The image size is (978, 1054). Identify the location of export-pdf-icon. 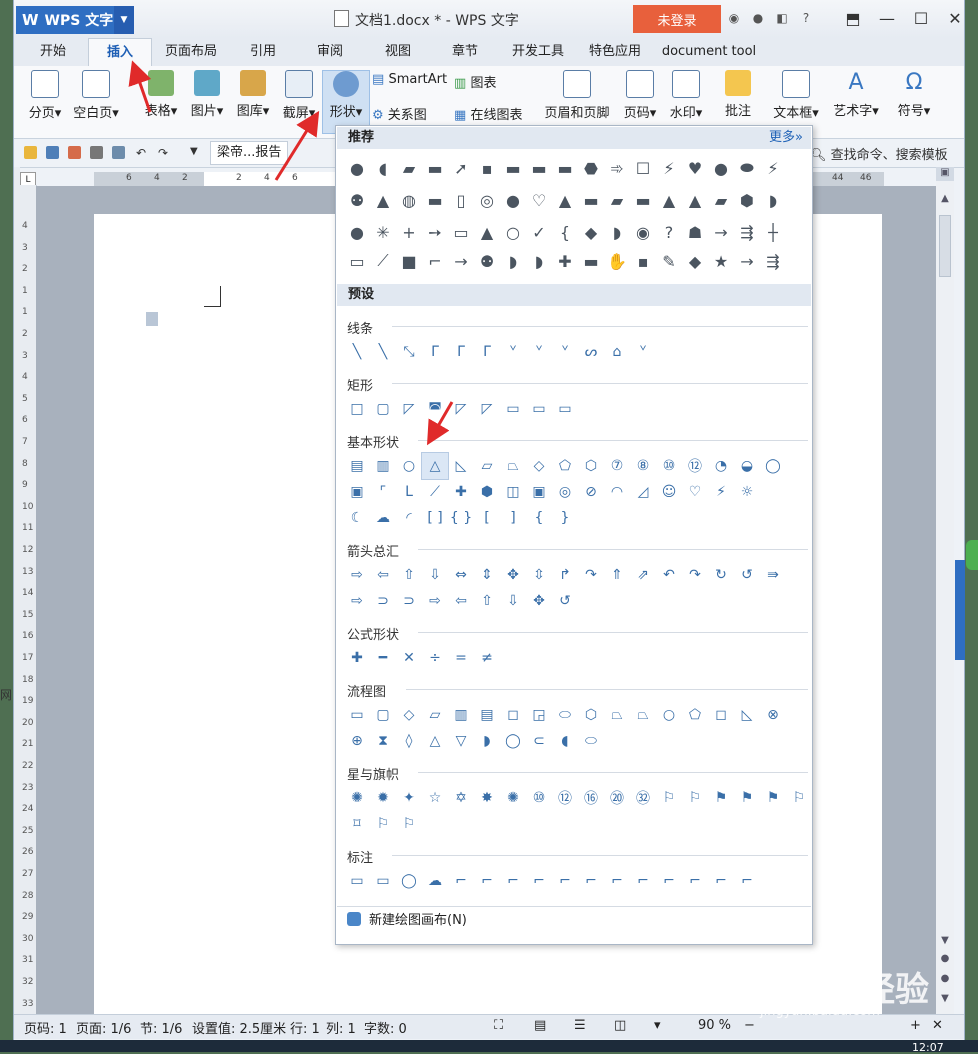
(74, 152).